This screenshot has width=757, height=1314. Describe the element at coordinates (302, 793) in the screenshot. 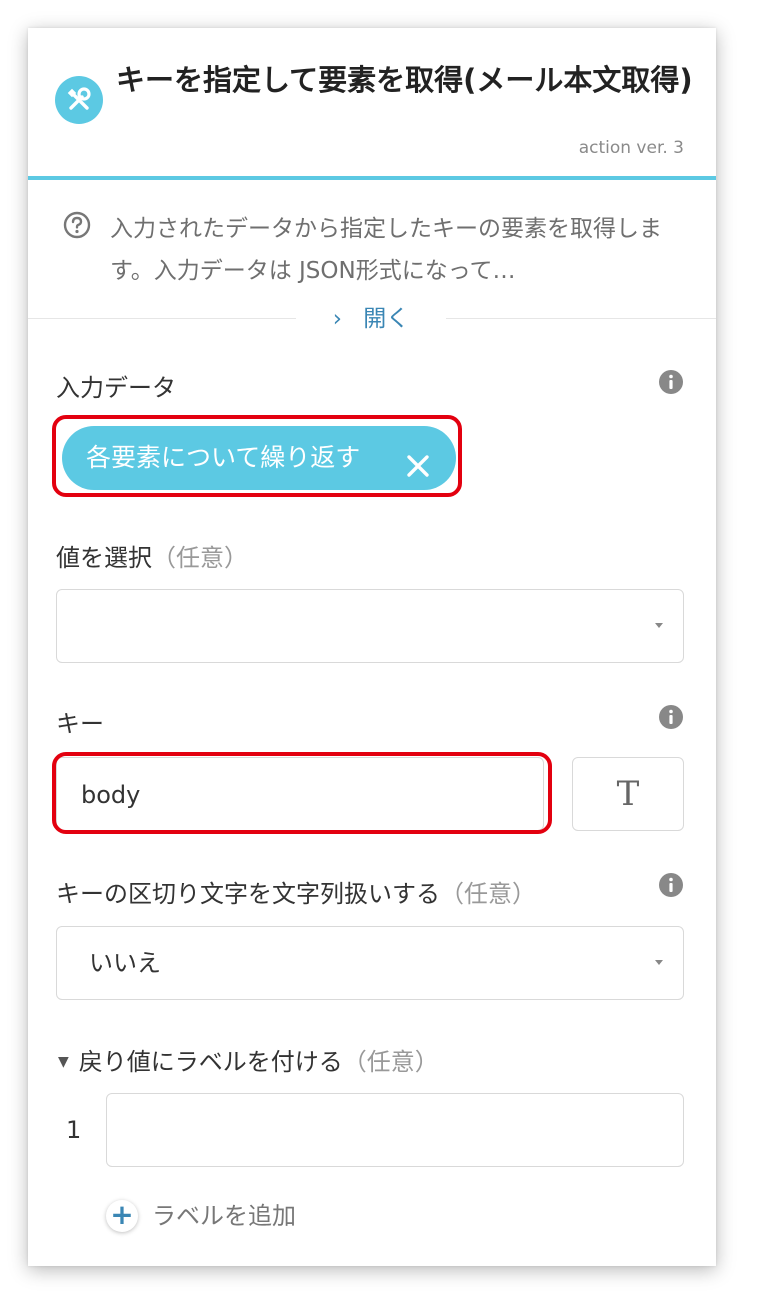

I see `key-input-highlight` at that location.